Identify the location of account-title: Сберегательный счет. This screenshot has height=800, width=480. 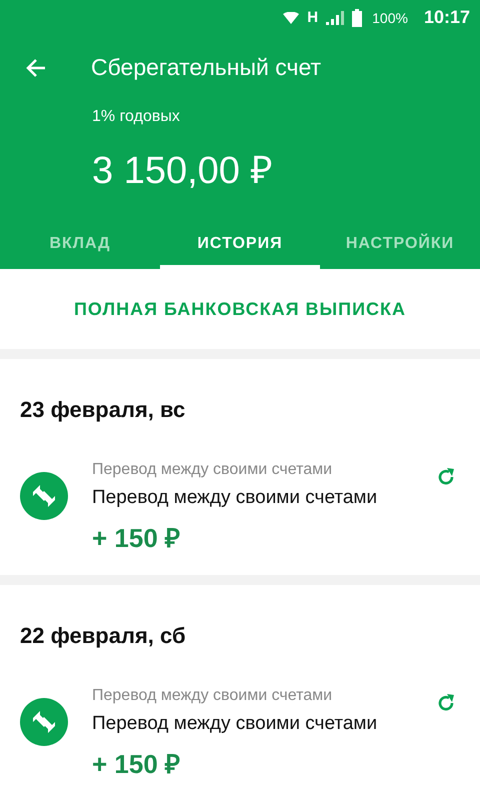
(206, 67).